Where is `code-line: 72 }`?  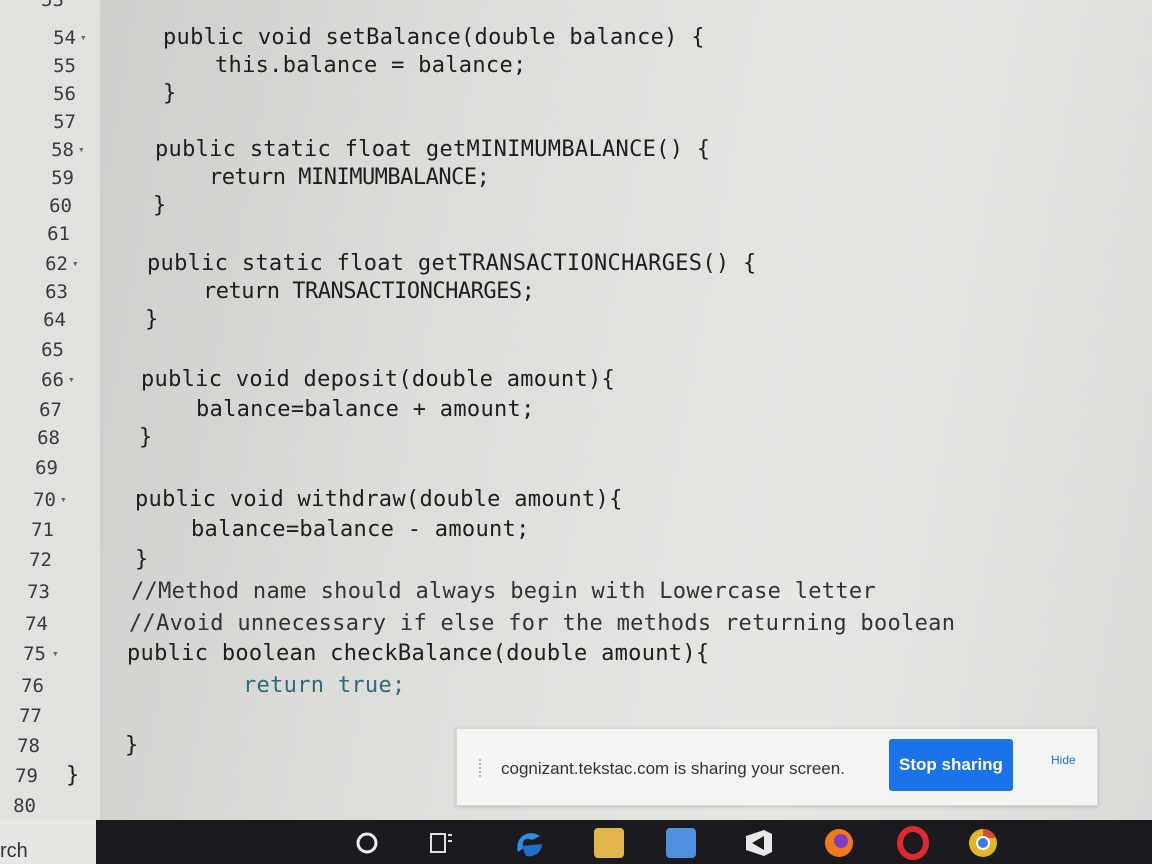
code-line: 72 } is located at coordinates (576, 560).